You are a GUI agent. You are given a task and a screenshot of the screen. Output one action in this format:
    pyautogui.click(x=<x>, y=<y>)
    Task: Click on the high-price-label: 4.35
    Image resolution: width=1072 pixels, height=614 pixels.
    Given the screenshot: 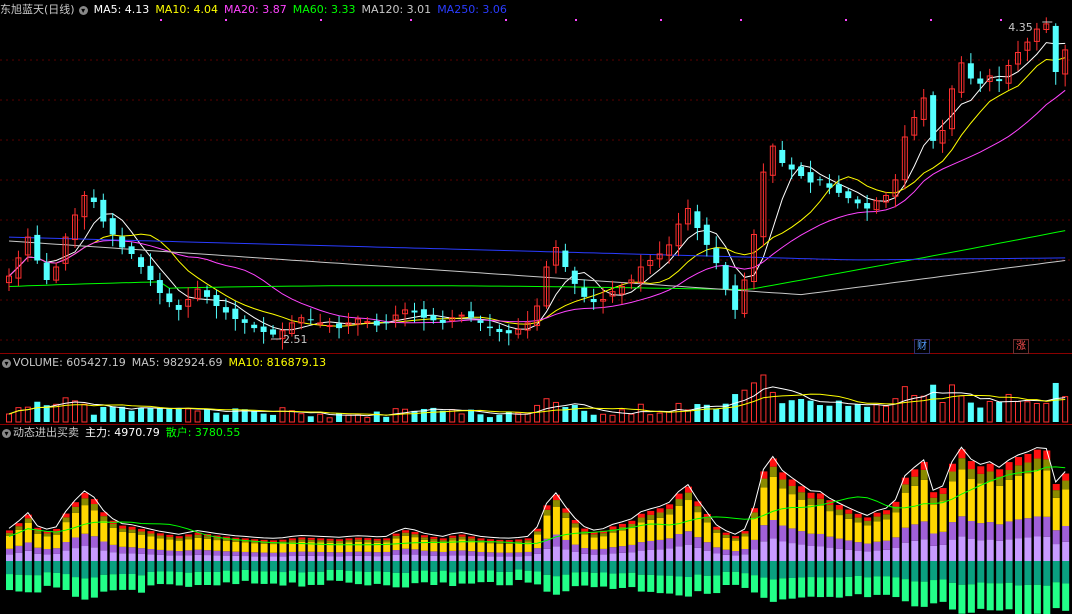 What is the action you would take?
    pyautogui.click(x=1020, y=27)
    